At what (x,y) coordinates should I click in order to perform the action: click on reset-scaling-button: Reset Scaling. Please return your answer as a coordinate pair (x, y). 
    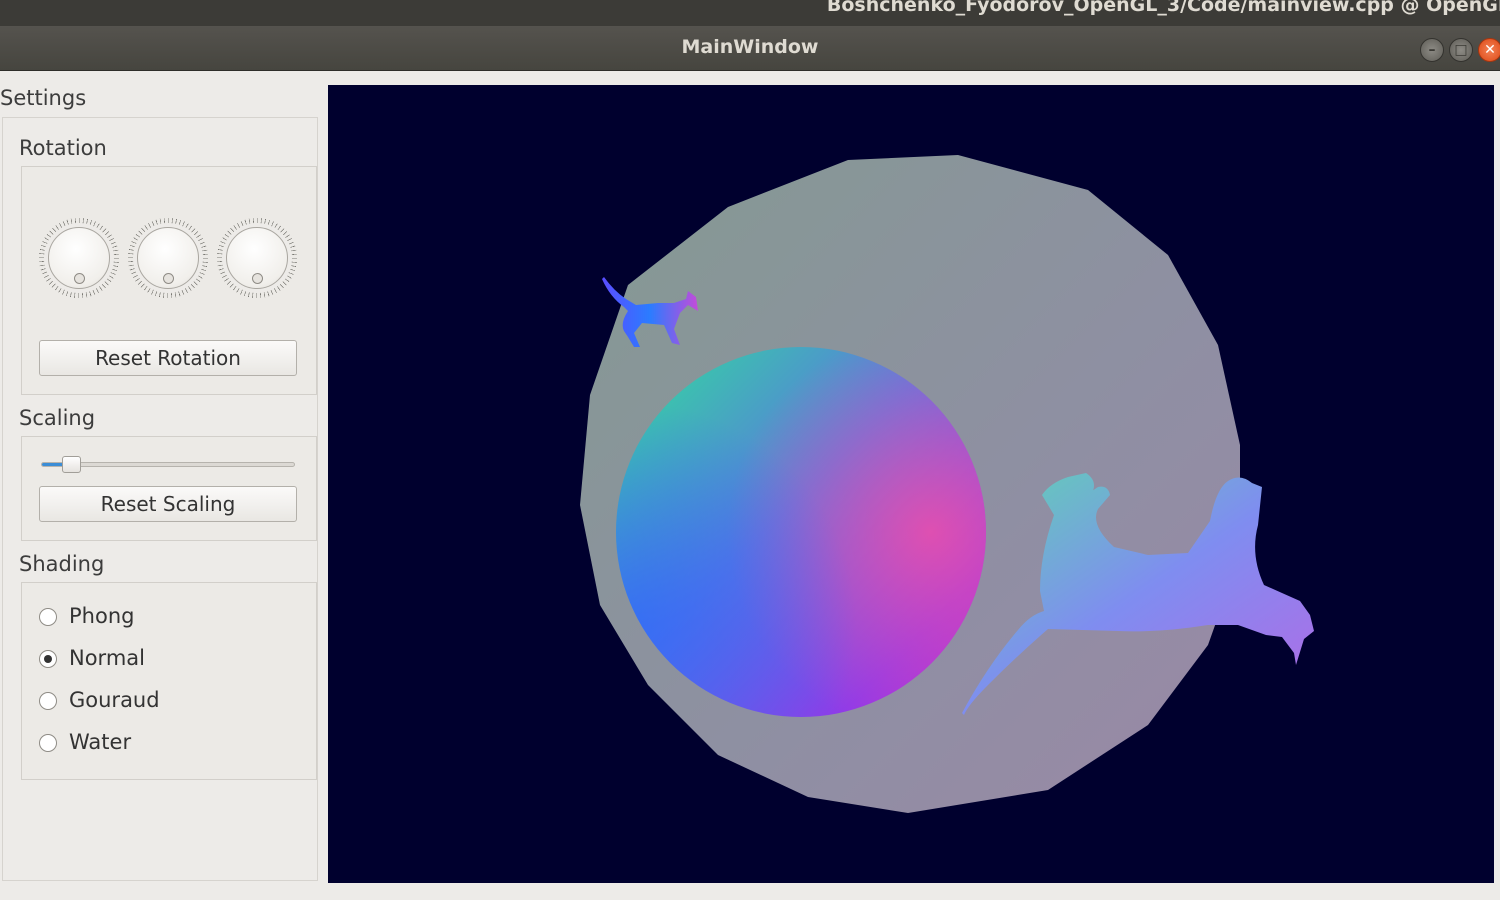
    Looking at the image, I should click on (168, 504).